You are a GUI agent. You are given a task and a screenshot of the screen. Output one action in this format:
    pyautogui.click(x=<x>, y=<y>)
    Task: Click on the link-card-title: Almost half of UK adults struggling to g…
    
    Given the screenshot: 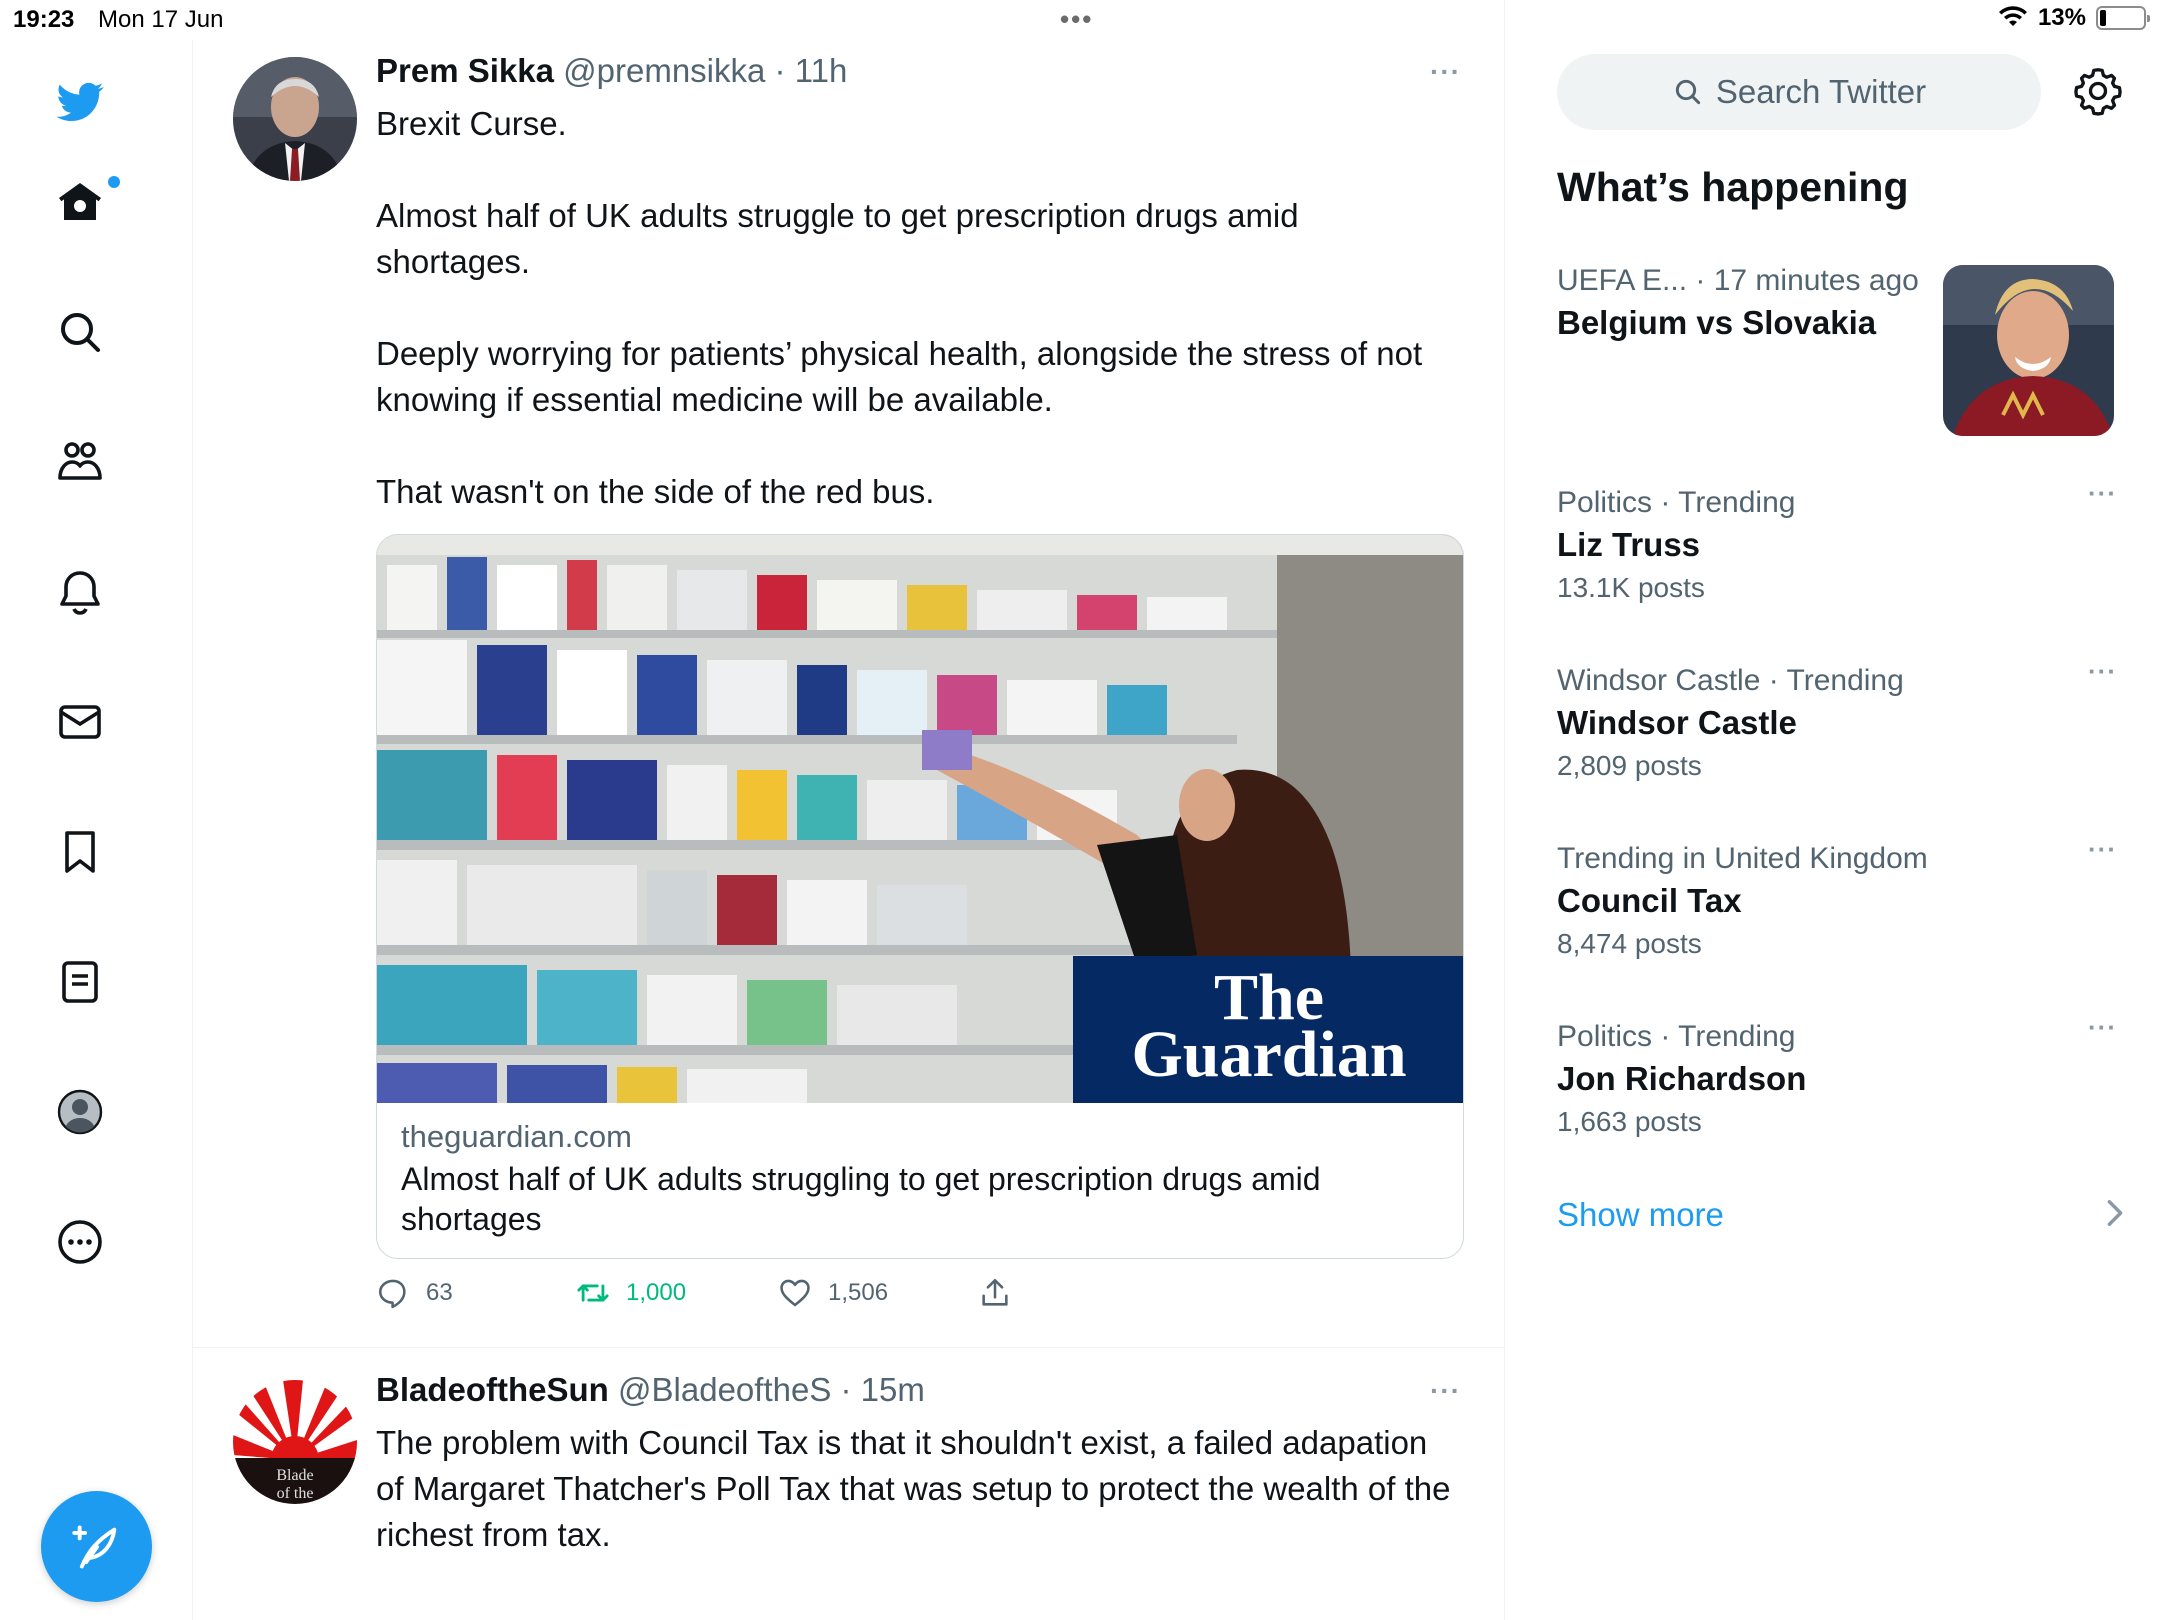 What is the action you would take?
    pyautogui.click(x=861, y=1199)
    